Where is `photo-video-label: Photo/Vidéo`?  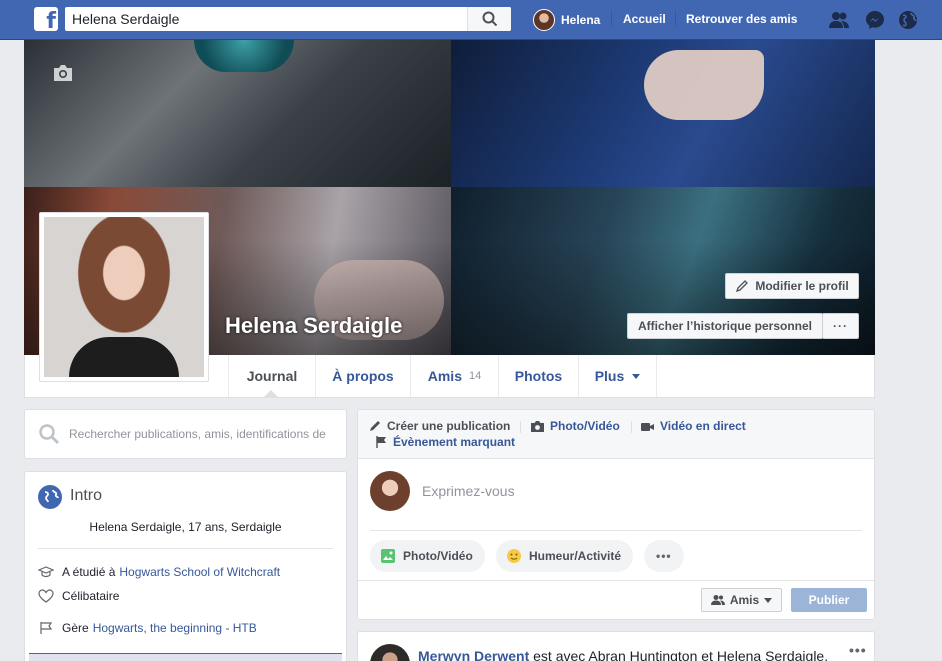
photo-video-label: Photo/Vidéo is located at coordinates (585, 426).